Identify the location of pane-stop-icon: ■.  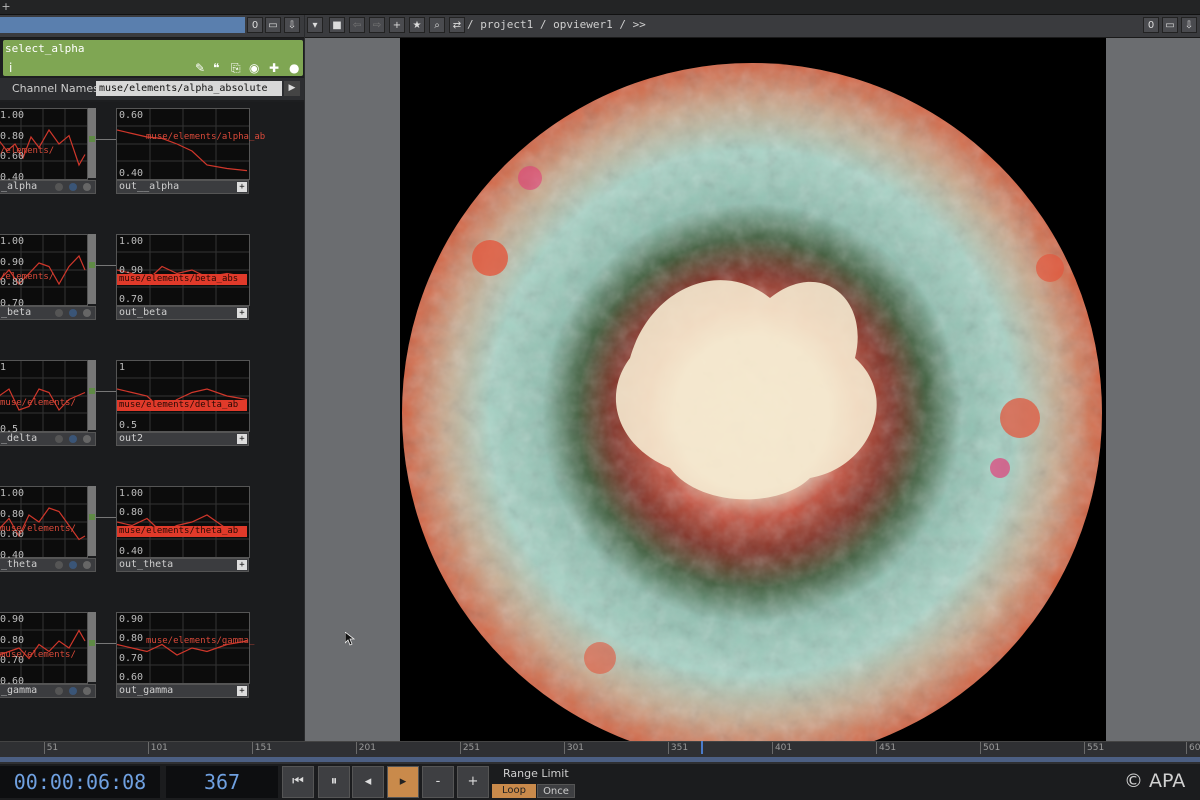
(337, 25).